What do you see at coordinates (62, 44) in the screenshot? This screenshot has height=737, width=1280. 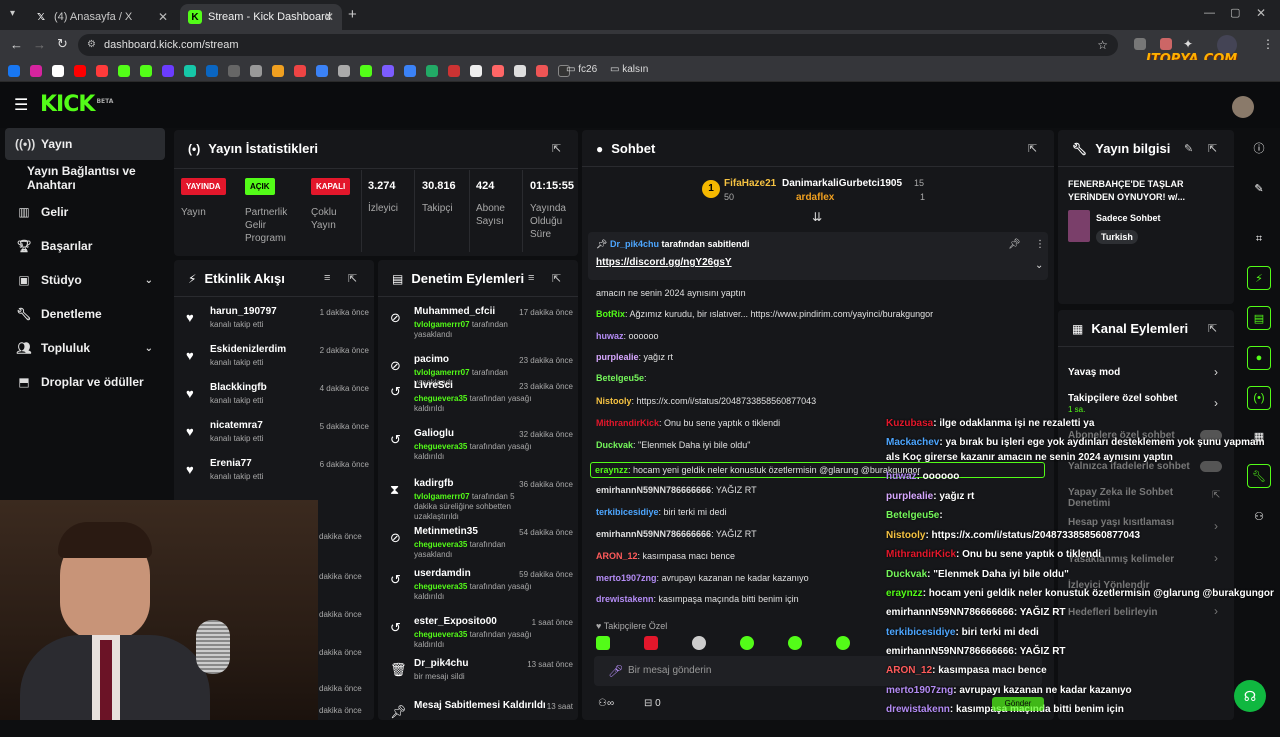 I see `reload-icon: ↻` at bounding box center [62, 44].